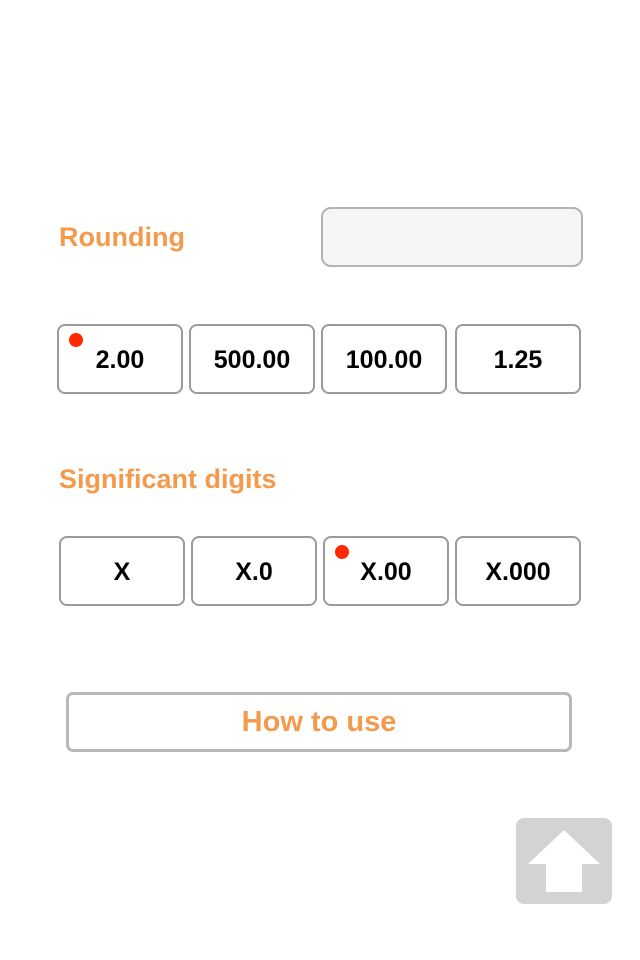  I want to click on significant-digits-label: Significant digits, so click(168, 479).